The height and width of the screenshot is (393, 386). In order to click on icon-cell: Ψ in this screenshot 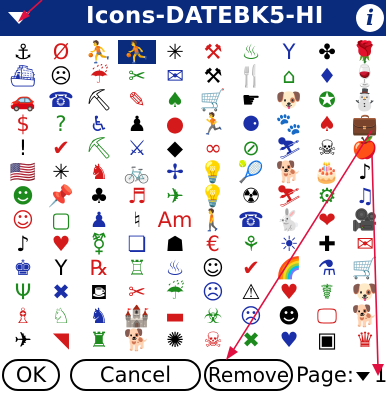, I will do `click(23, 292)`.